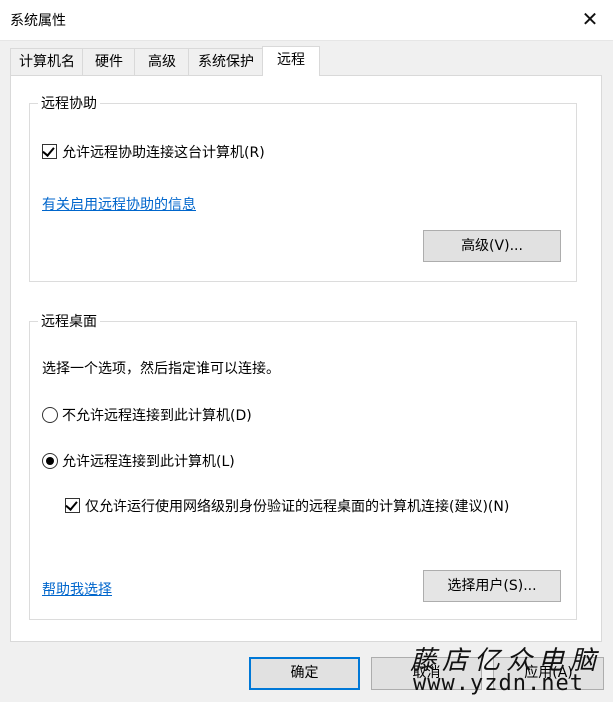 The width and height of the screenshot is (613, 702). I want to click on tab-label: 高级, so click(162, 62).